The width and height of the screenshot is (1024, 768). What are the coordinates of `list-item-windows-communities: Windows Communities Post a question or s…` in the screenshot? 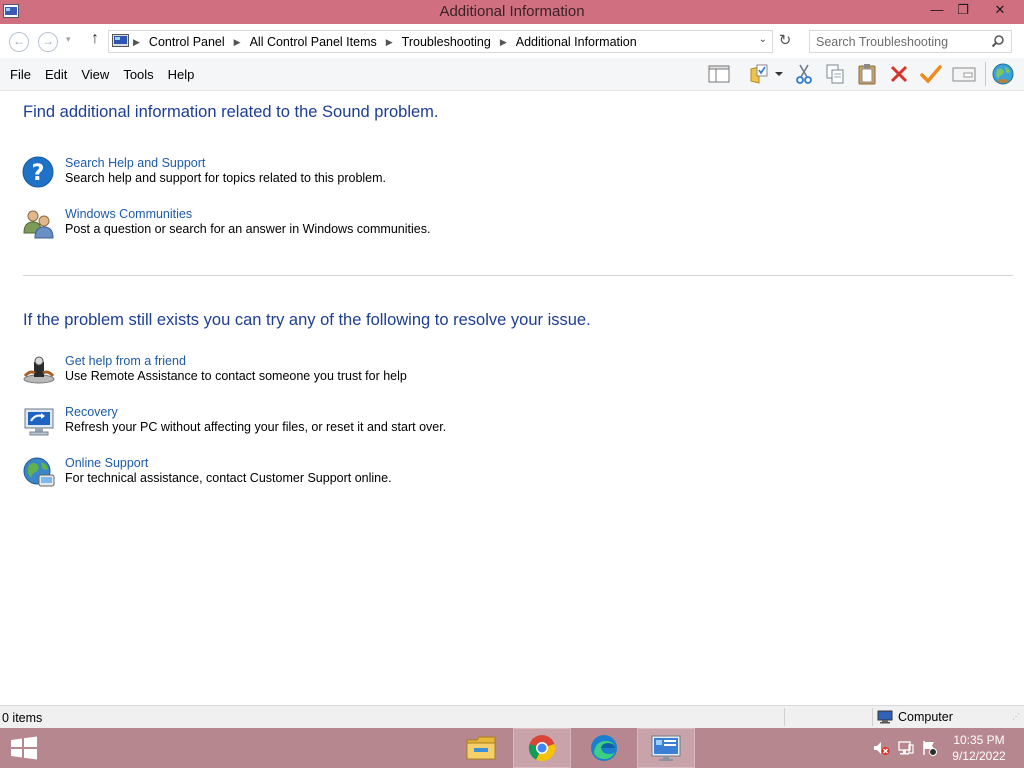 It's located at (372, 227).